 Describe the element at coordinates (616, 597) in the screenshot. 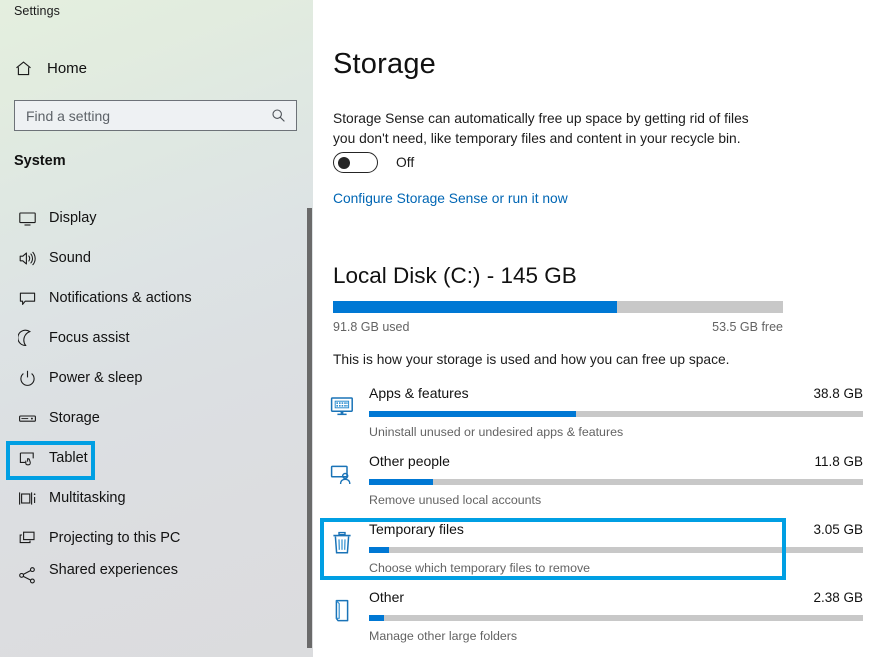

I see `storage-category-head: Other 2.38 GB` at that location.